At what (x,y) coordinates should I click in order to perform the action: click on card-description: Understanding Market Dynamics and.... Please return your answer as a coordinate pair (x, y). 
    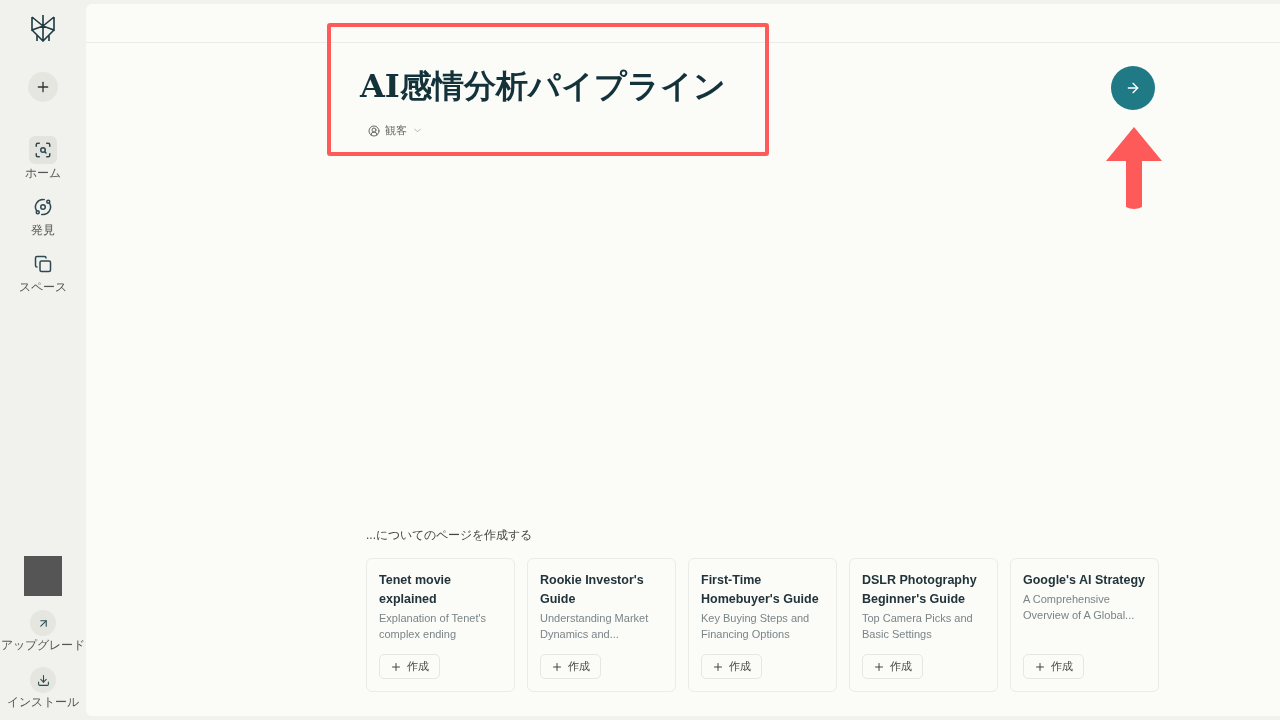
    Looking at the image, I should click on (595, 626).